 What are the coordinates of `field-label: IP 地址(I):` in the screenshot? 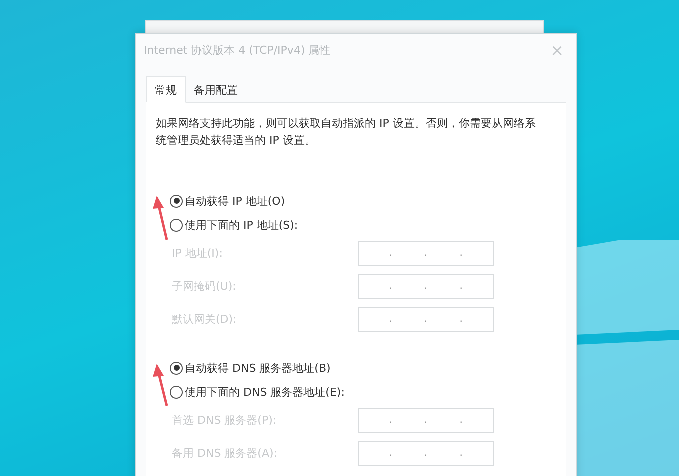 It's located at (197, 253).